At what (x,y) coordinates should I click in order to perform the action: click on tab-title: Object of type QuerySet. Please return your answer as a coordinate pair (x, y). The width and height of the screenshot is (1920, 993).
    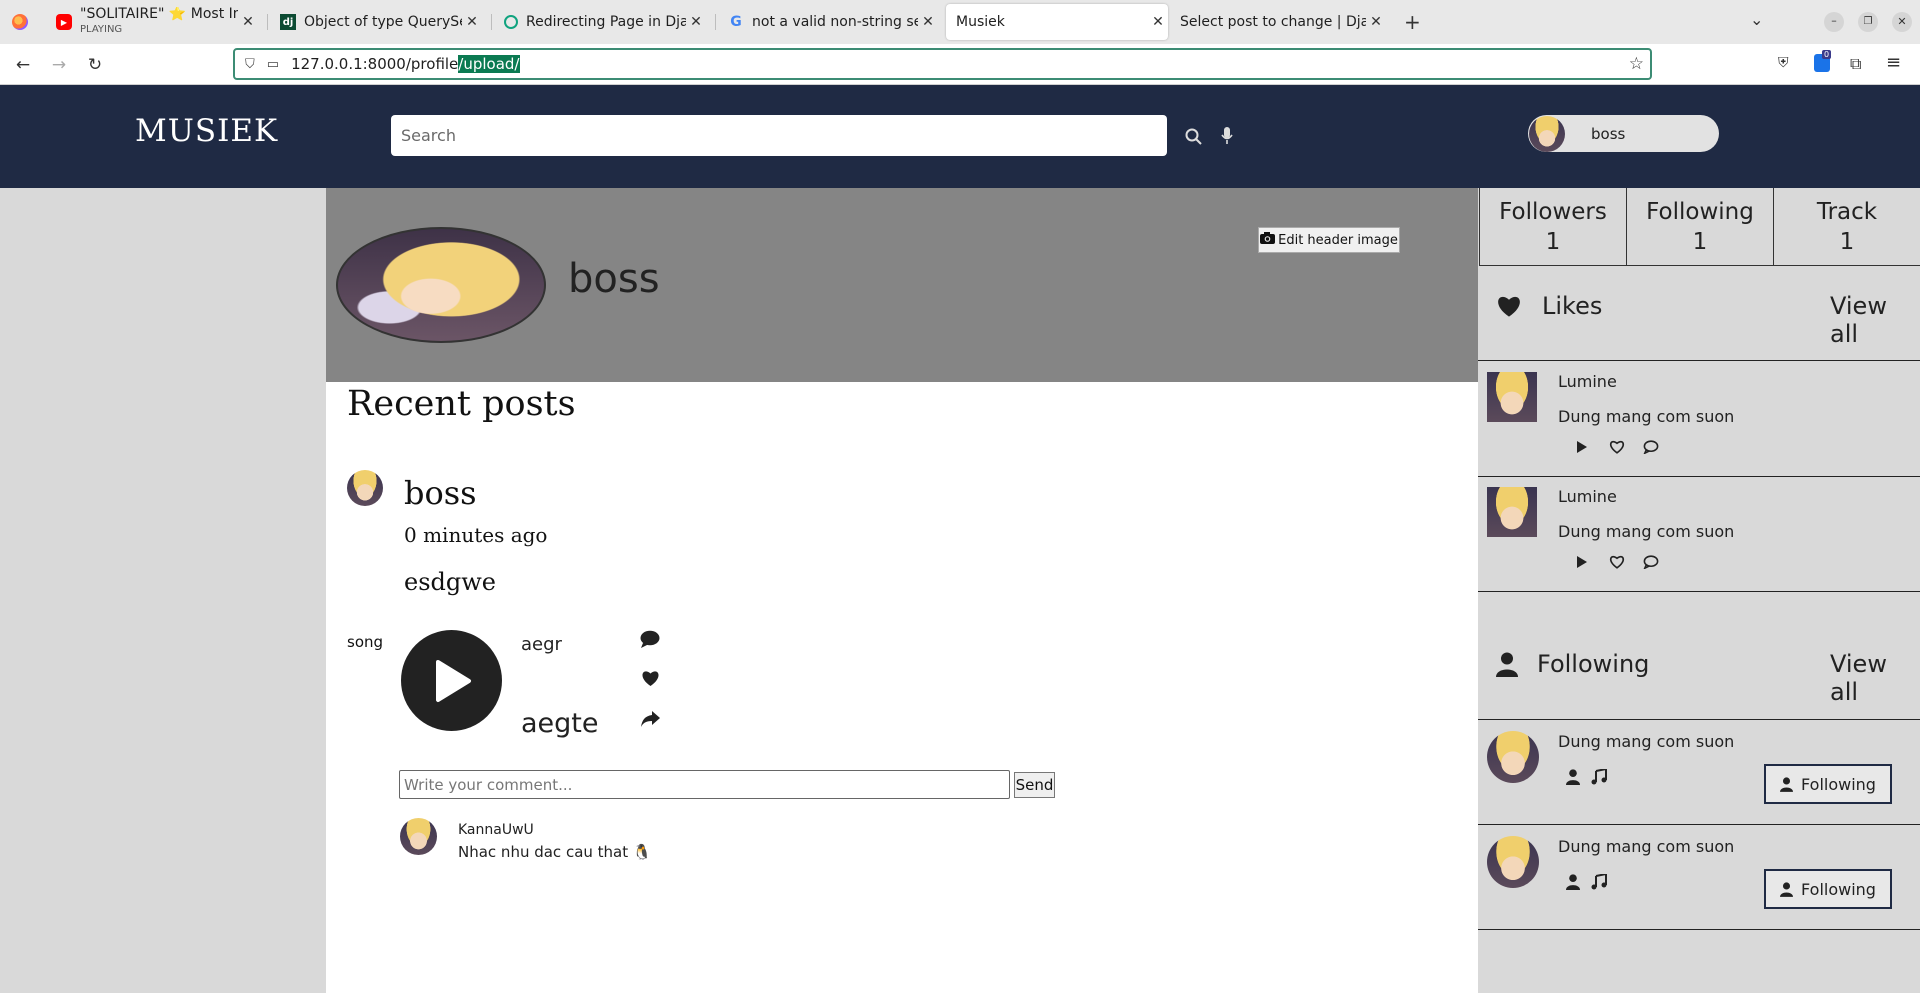
    Looking at the image, I should click on (383, 22).